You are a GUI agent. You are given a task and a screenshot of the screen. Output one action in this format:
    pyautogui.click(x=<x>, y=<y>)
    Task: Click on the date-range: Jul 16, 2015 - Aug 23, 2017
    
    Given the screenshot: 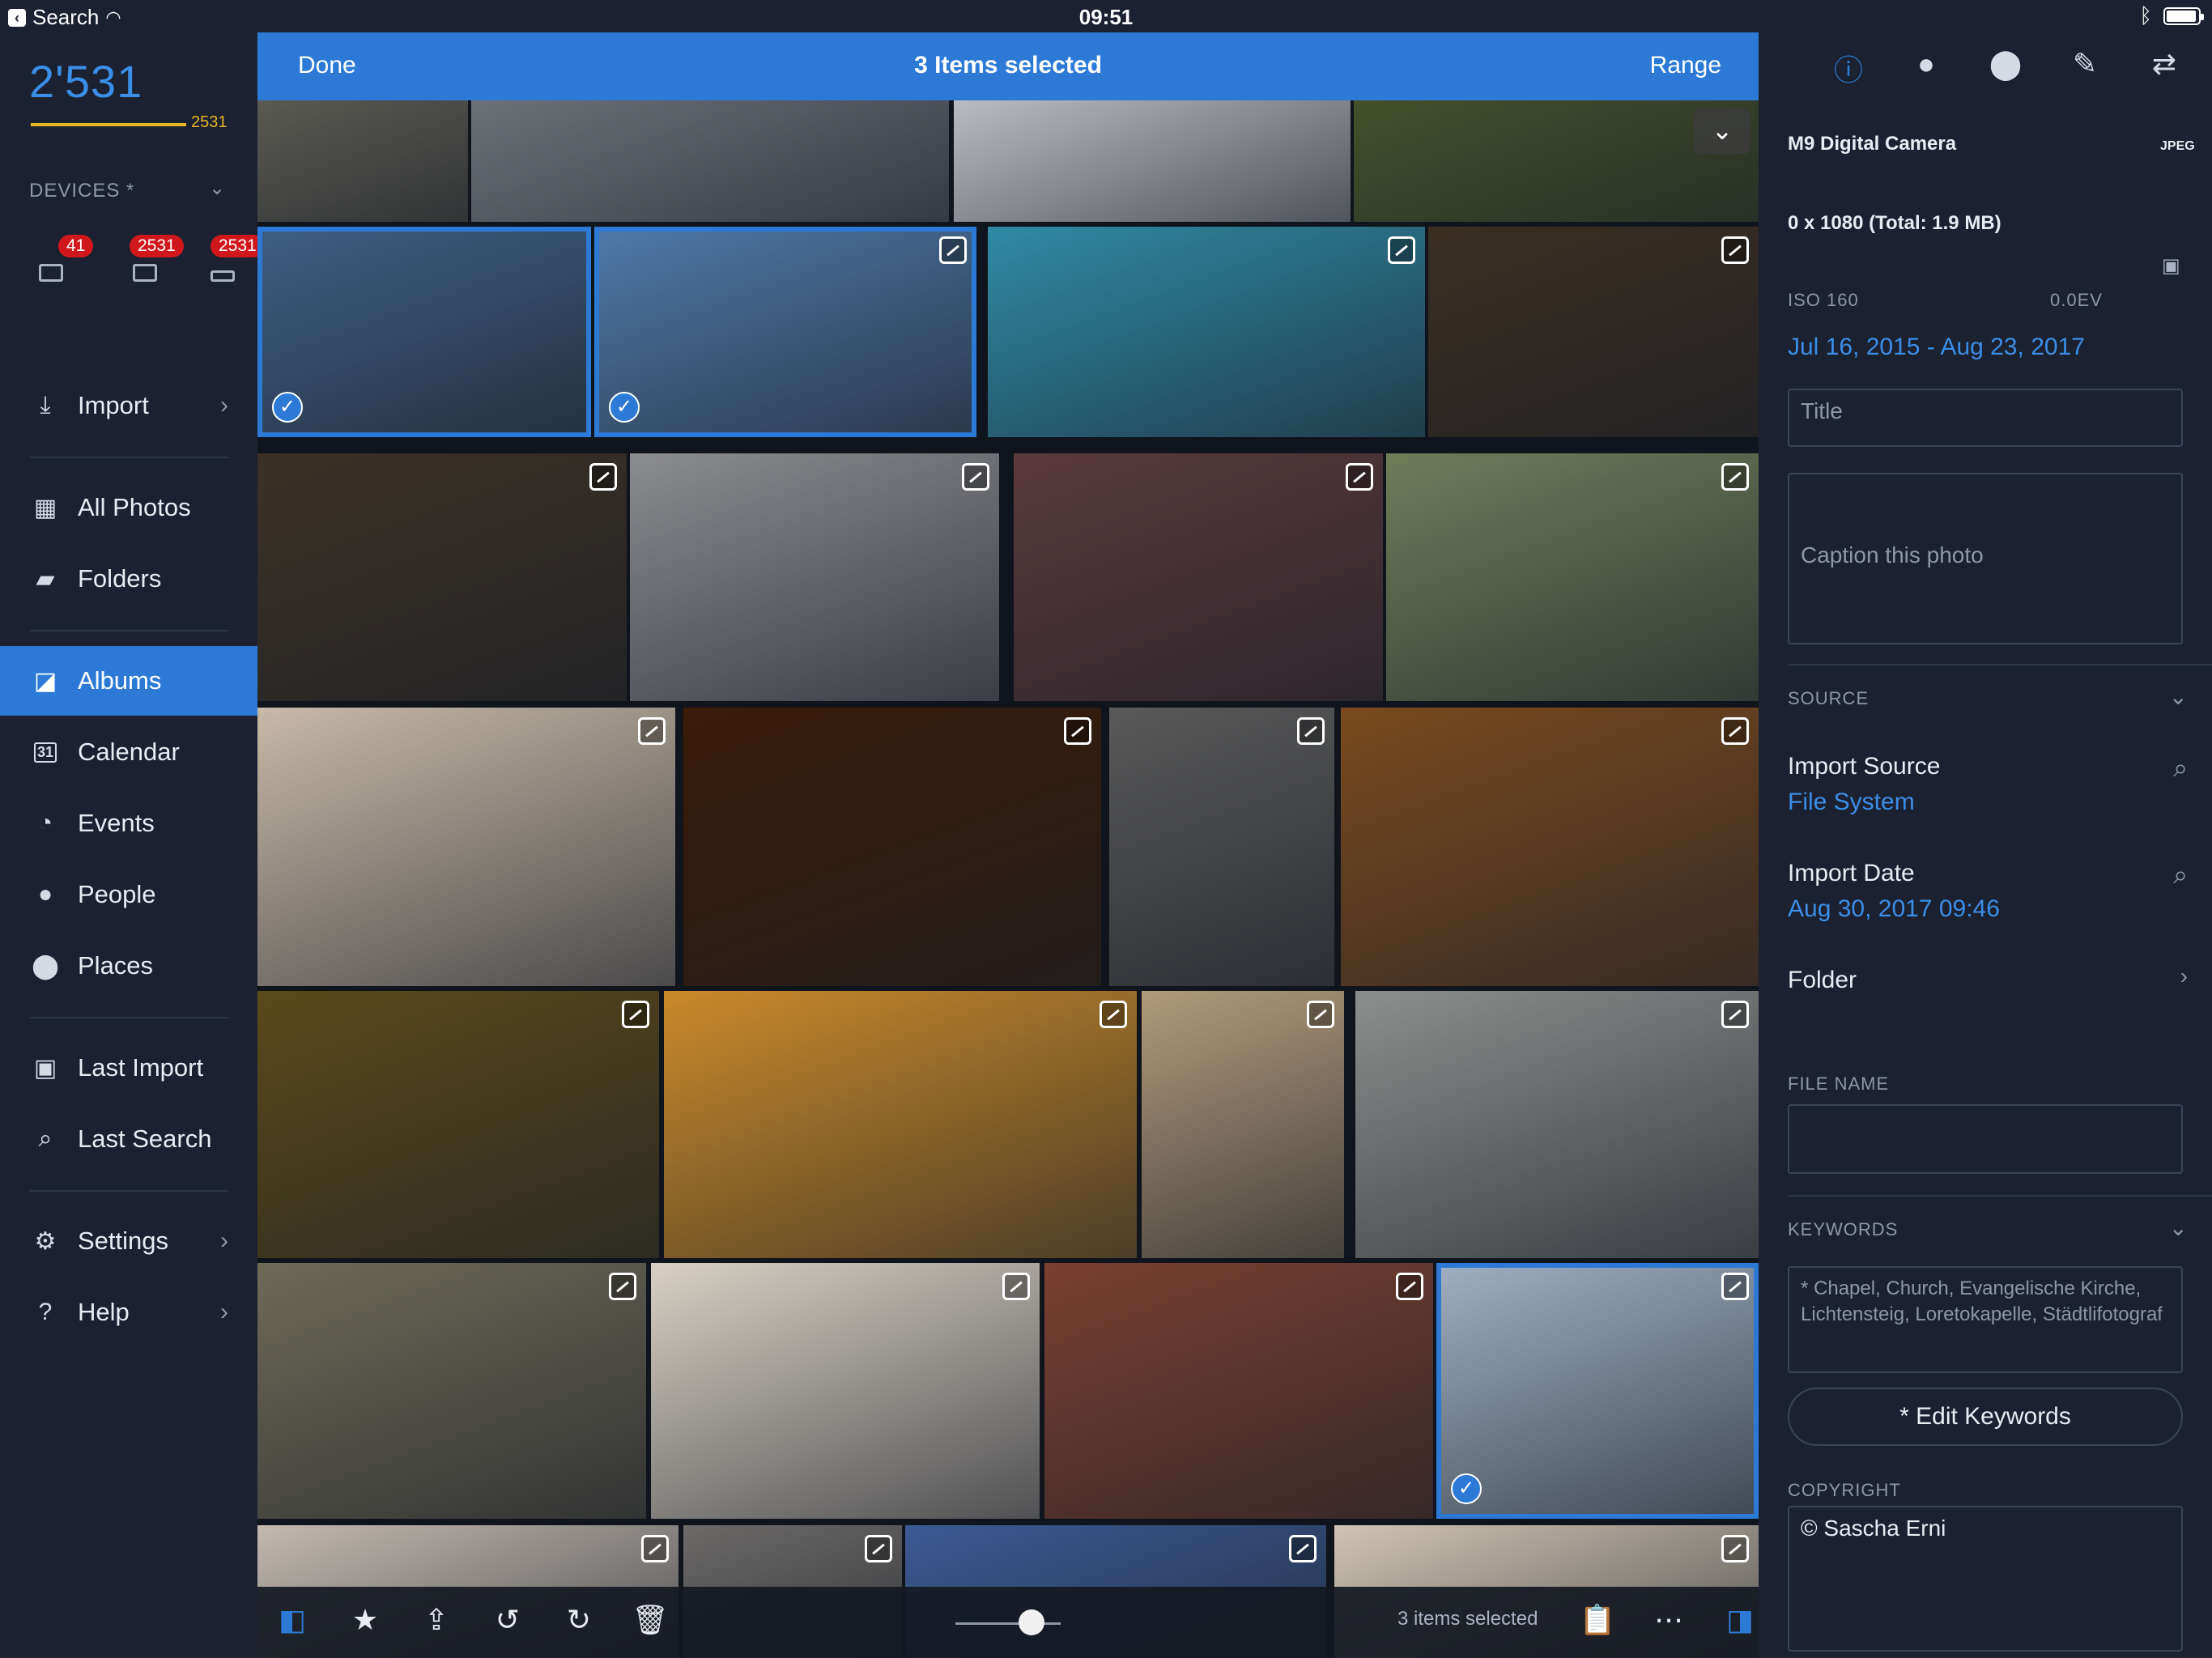 What is the action you would take?
    pyautogui.click(x=1937, y=347)
    